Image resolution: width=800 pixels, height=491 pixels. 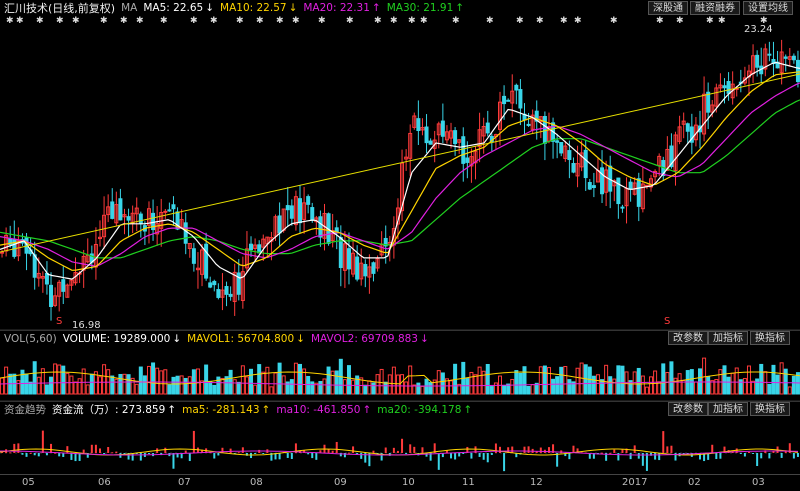 What do you see at coordinates (688, 409) in the screenshot?
I see `flow-edit-params-button: 改参数` at bounding box center [688, 409].